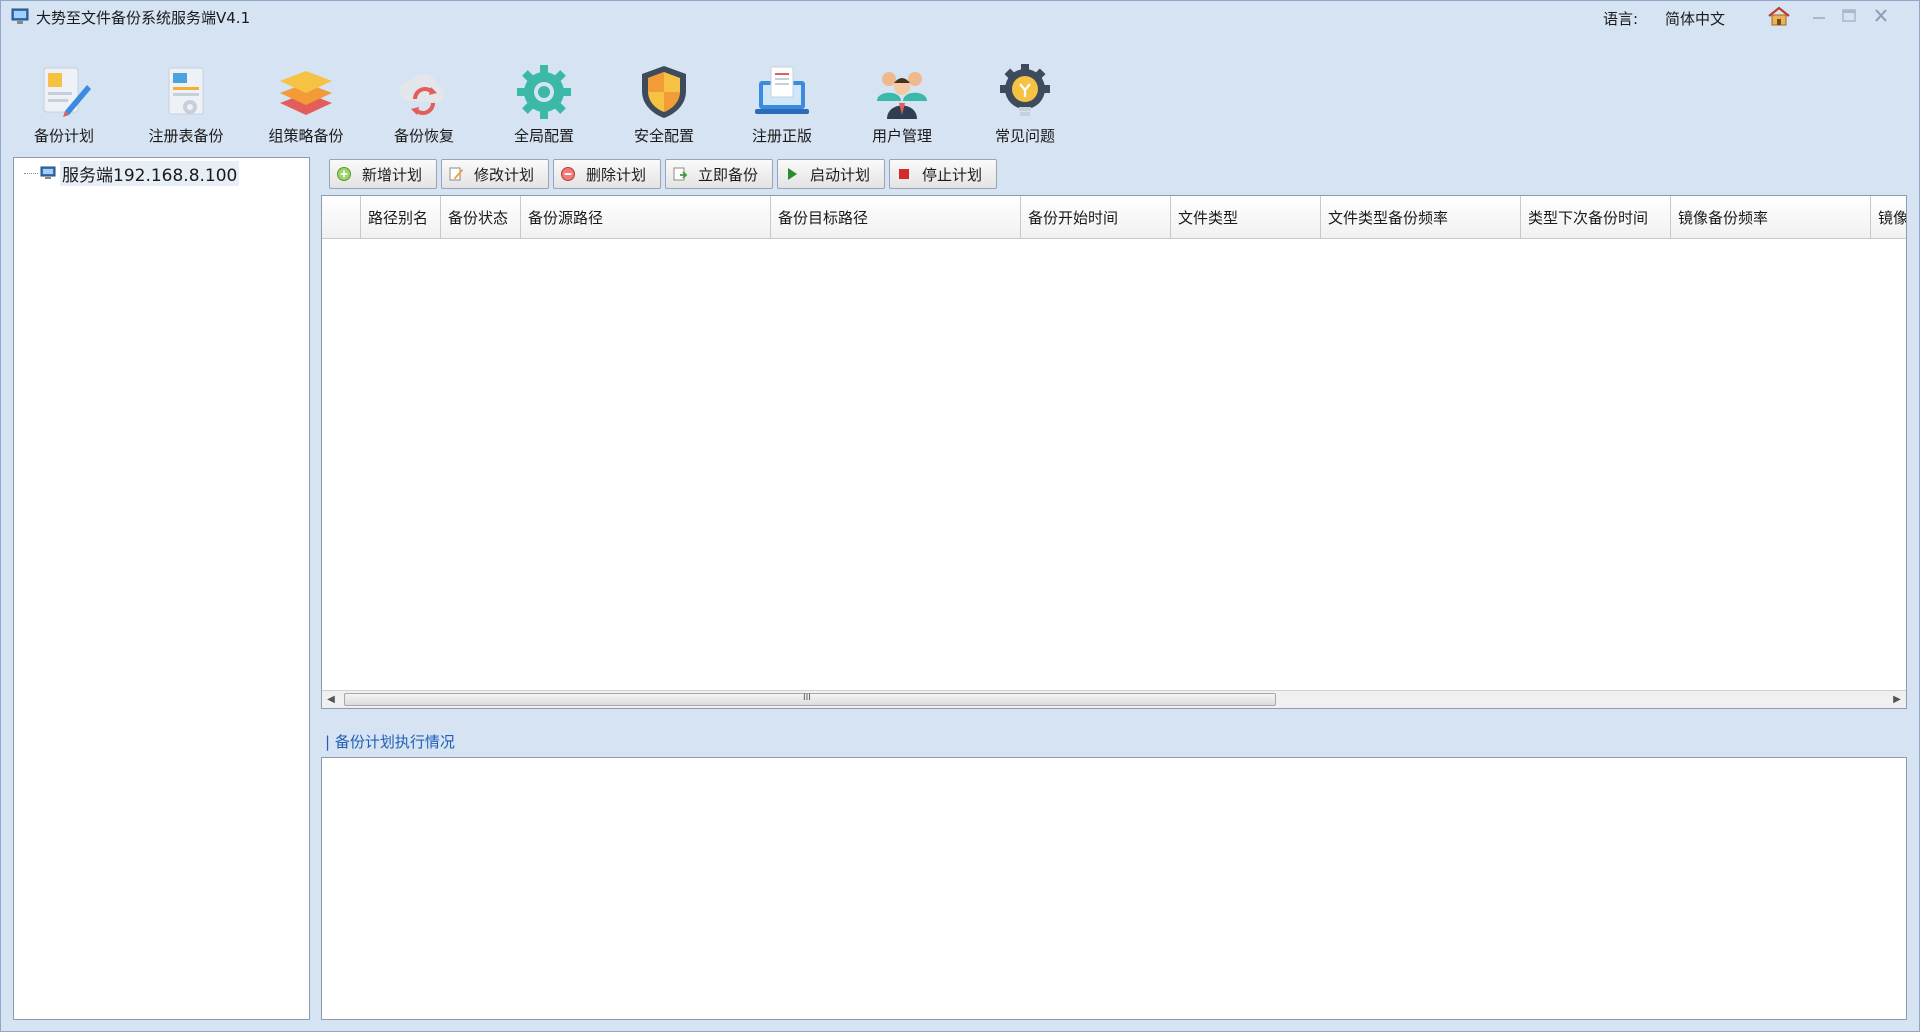 This screenshot has width=1920, height=1032. Describe the element at coordinates (1596, 217) in the screenshot. I see `column-header-next-type-backup: 类型下次备份时间` at that location.